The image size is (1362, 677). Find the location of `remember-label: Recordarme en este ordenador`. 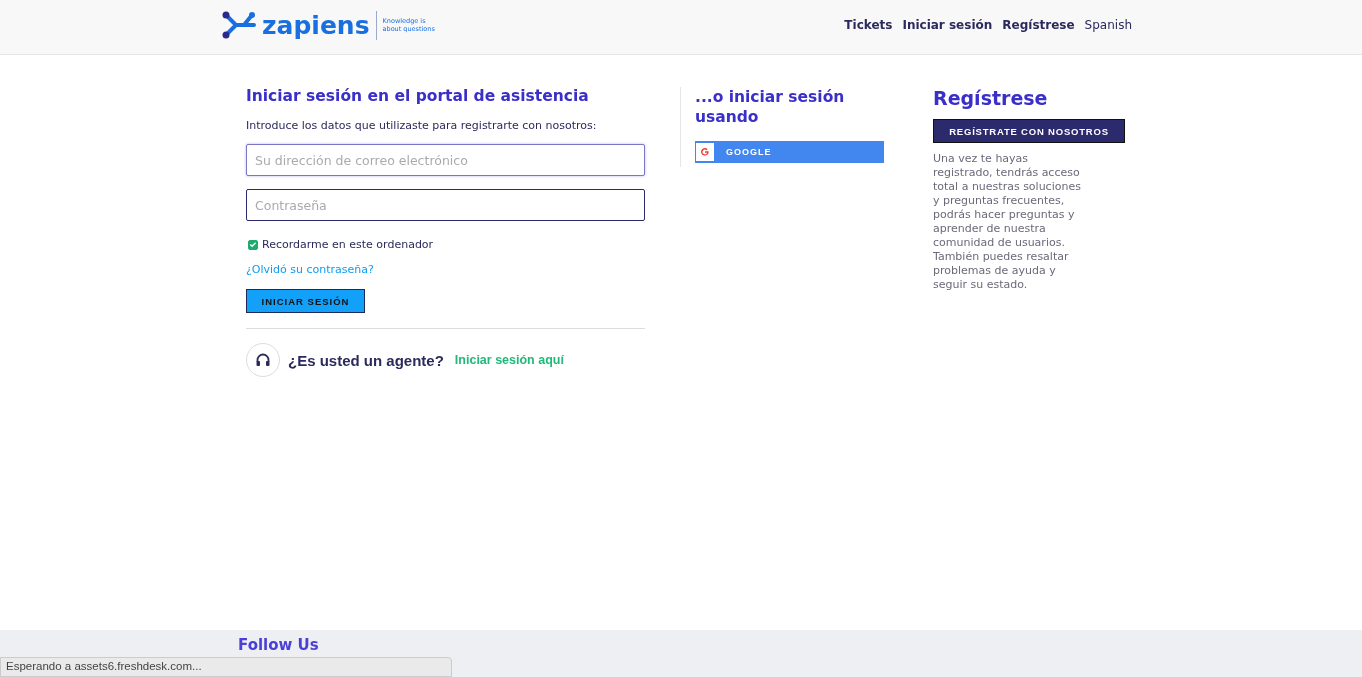

remember-label: Recordarme en este ordenador is located at coordinates (348, 244).